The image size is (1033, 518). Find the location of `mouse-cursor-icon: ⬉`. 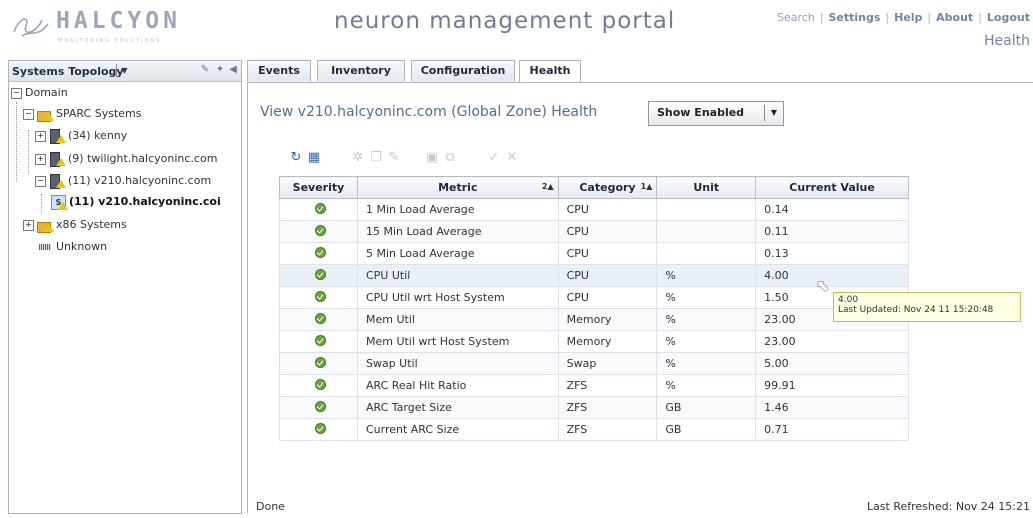

mouse-cursor-icon: ⬉ is located at coordinates (823, 285).